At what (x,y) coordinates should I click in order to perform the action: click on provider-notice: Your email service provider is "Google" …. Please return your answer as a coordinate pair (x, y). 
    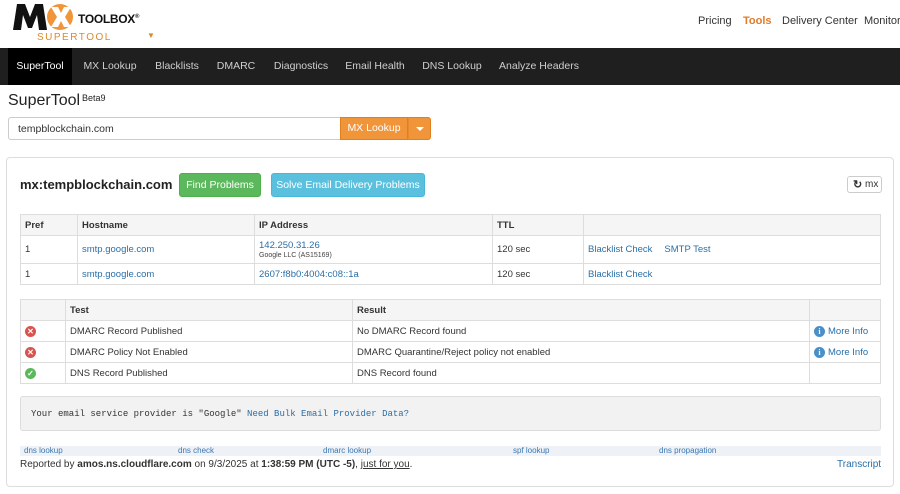
    Looking at the image, I should click on (450, 413).